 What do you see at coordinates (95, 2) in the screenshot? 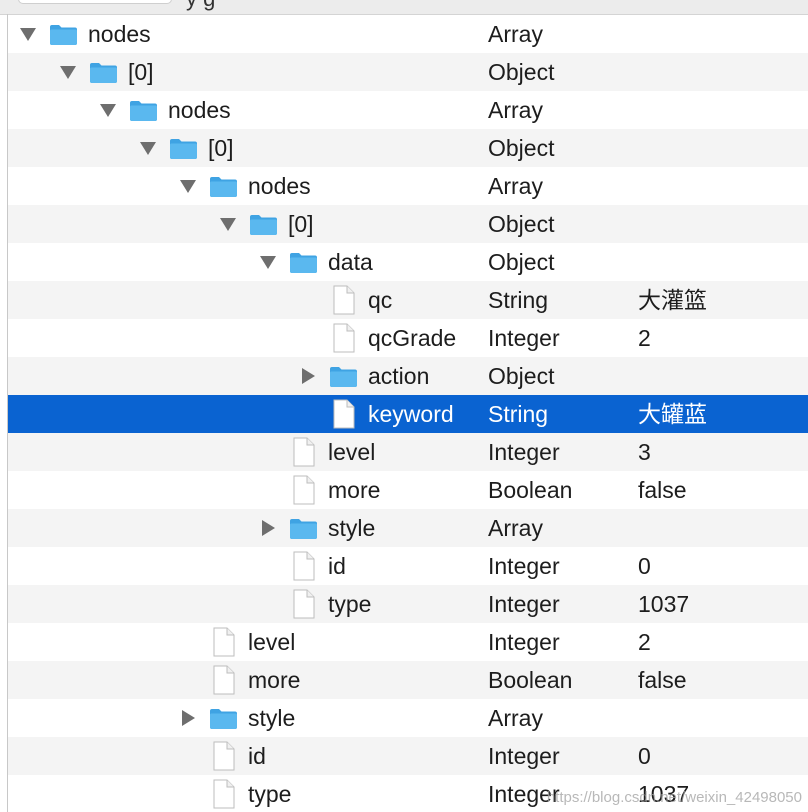
I see `segmented-control` at bounding box center [95, 2].